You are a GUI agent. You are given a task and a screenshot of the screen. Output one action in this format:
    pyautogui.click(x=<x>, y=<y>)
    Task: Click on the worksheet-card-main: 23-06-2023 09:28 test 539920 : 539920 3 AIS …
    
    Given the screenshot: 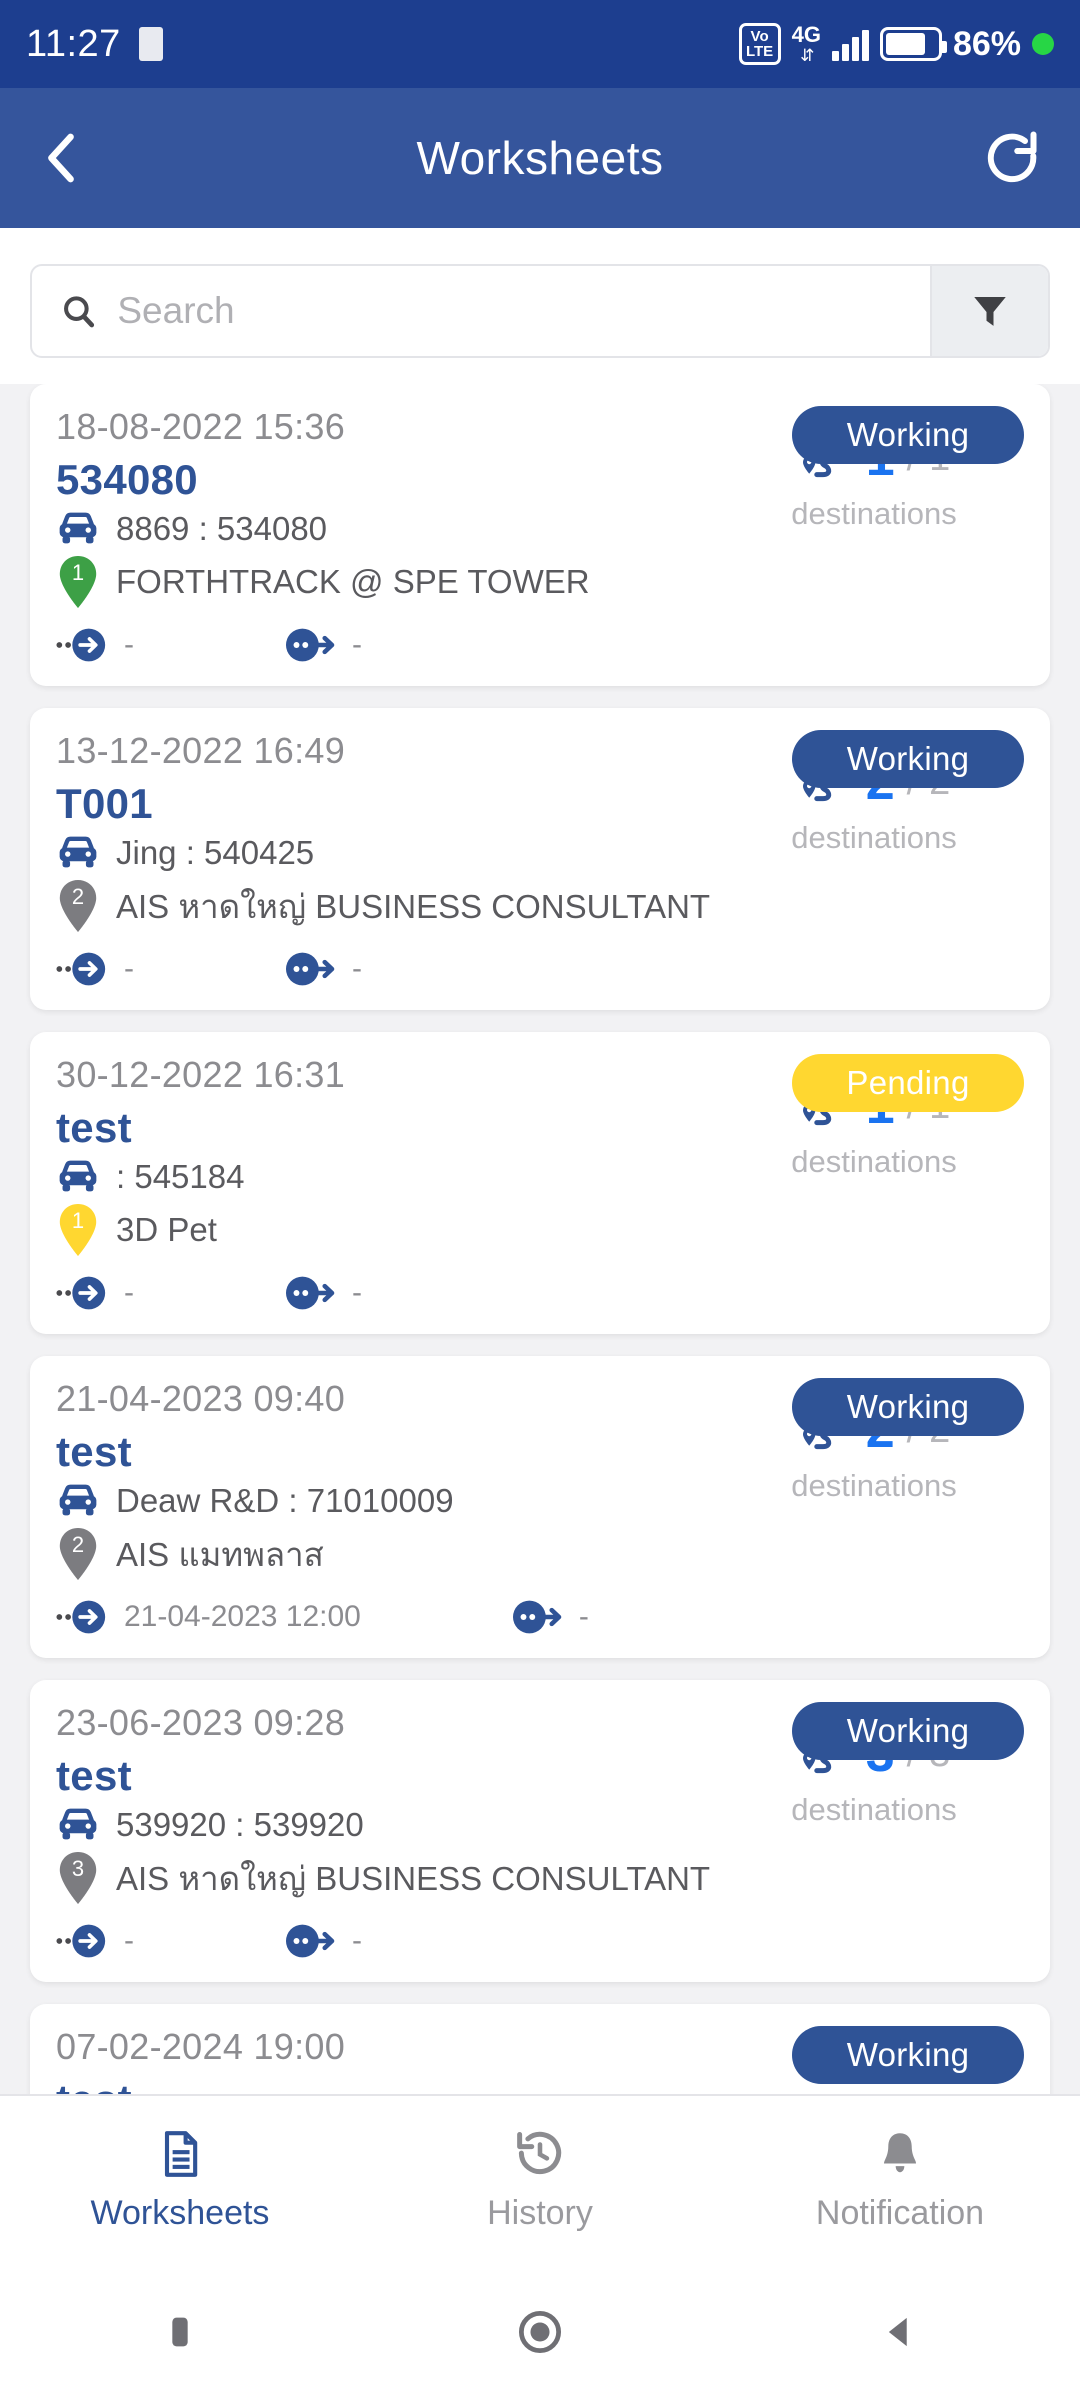 What is the action you would take?
    pyautogui.click(x=390, y=1804)
    